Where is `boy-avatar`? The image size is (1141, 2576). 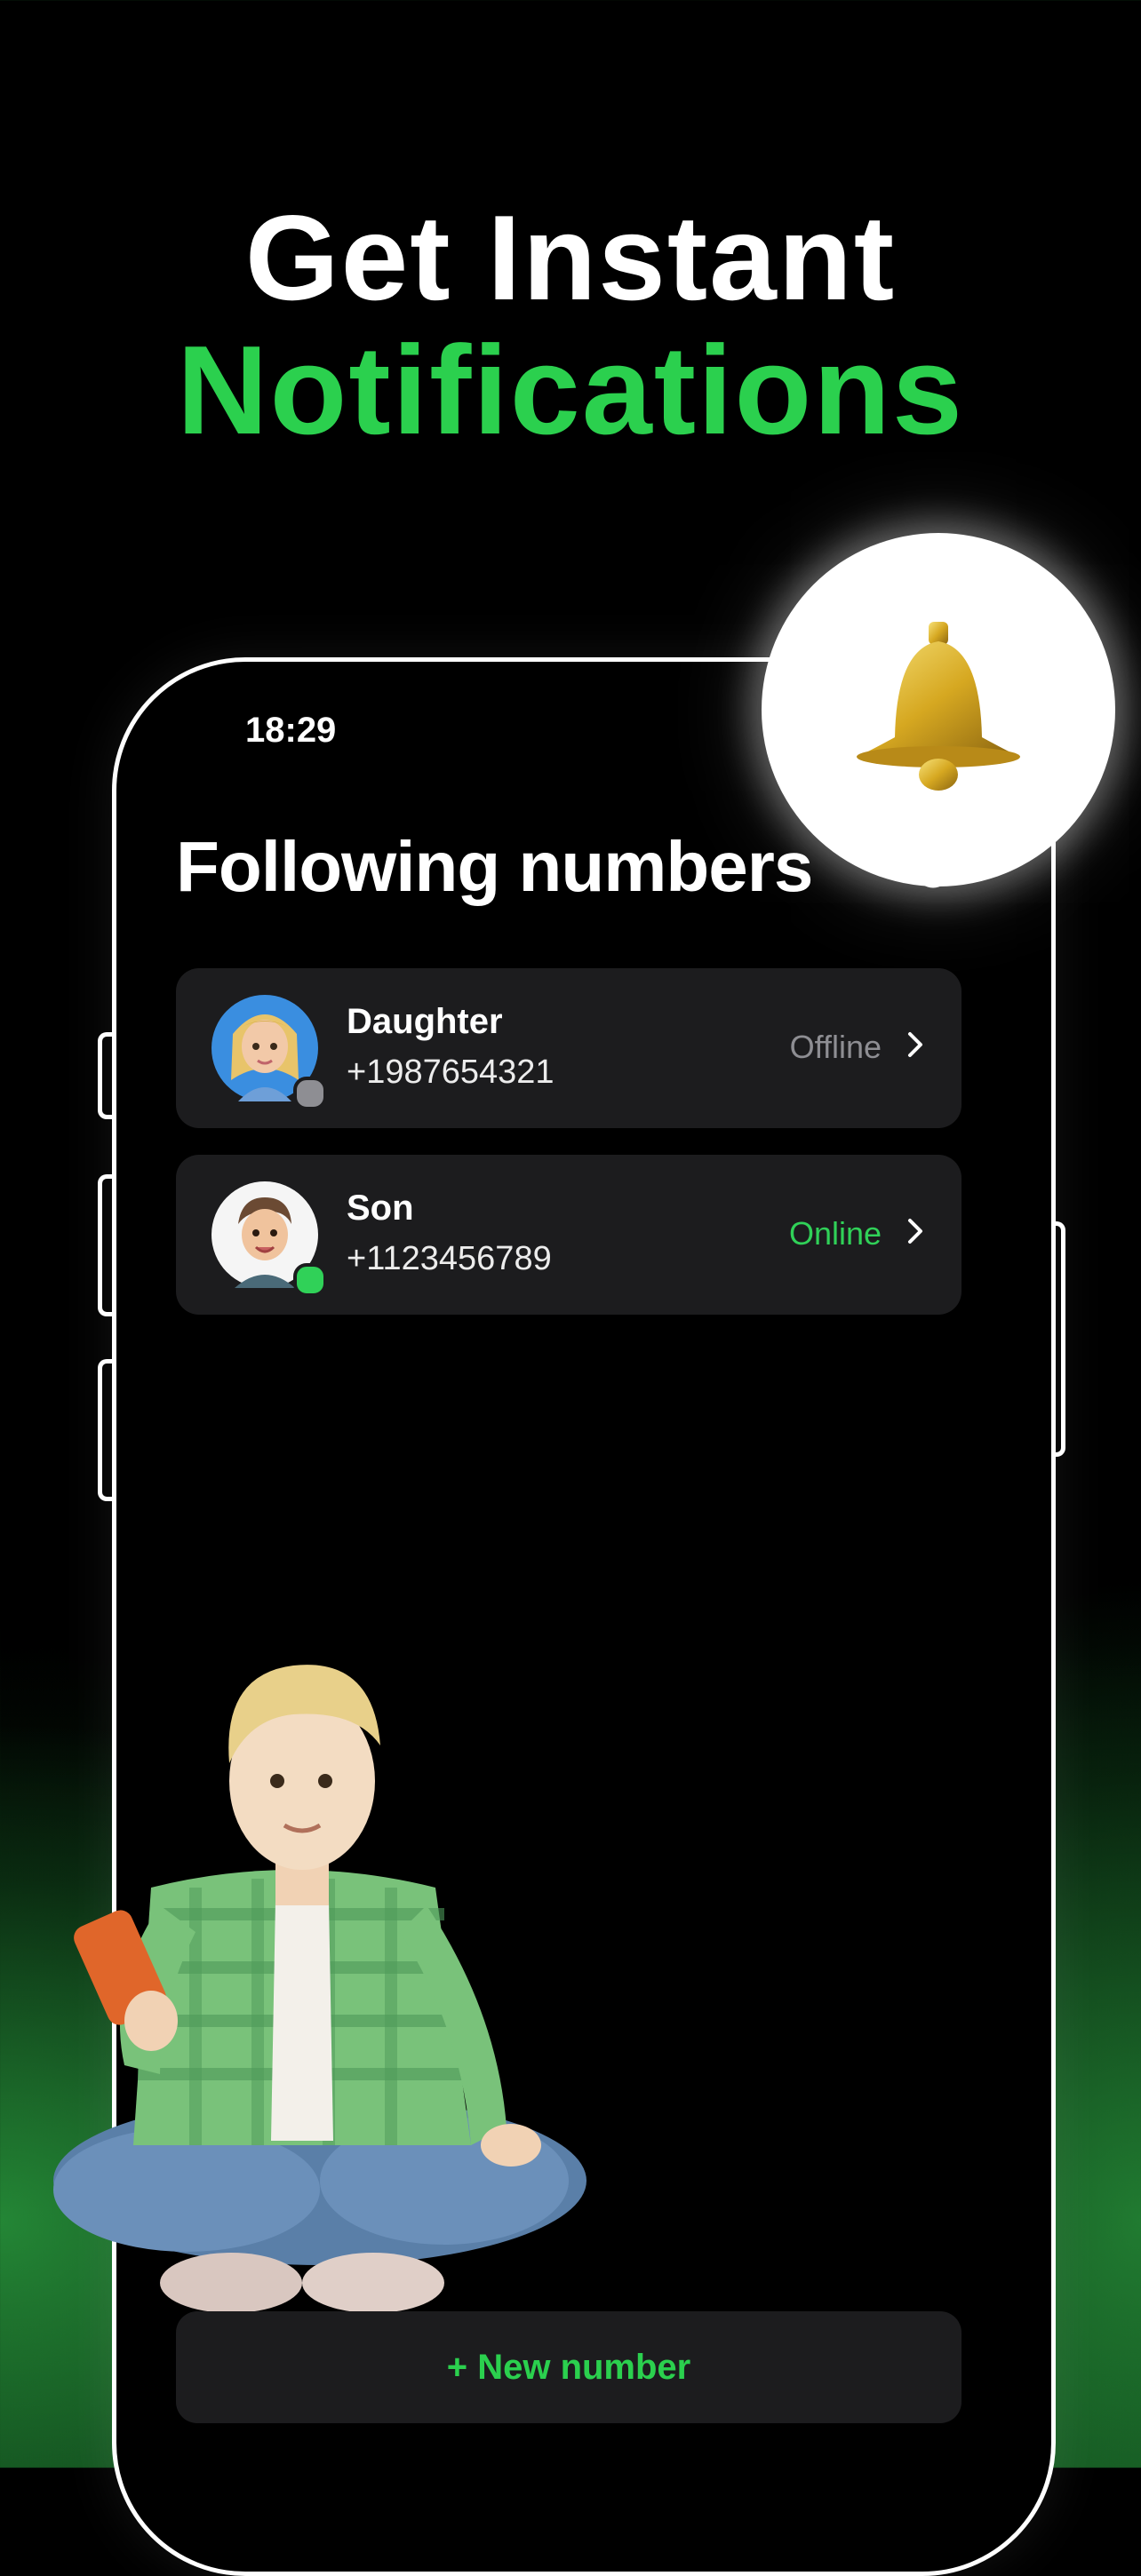
boy-avatar is located at coordinates (269, 1239).